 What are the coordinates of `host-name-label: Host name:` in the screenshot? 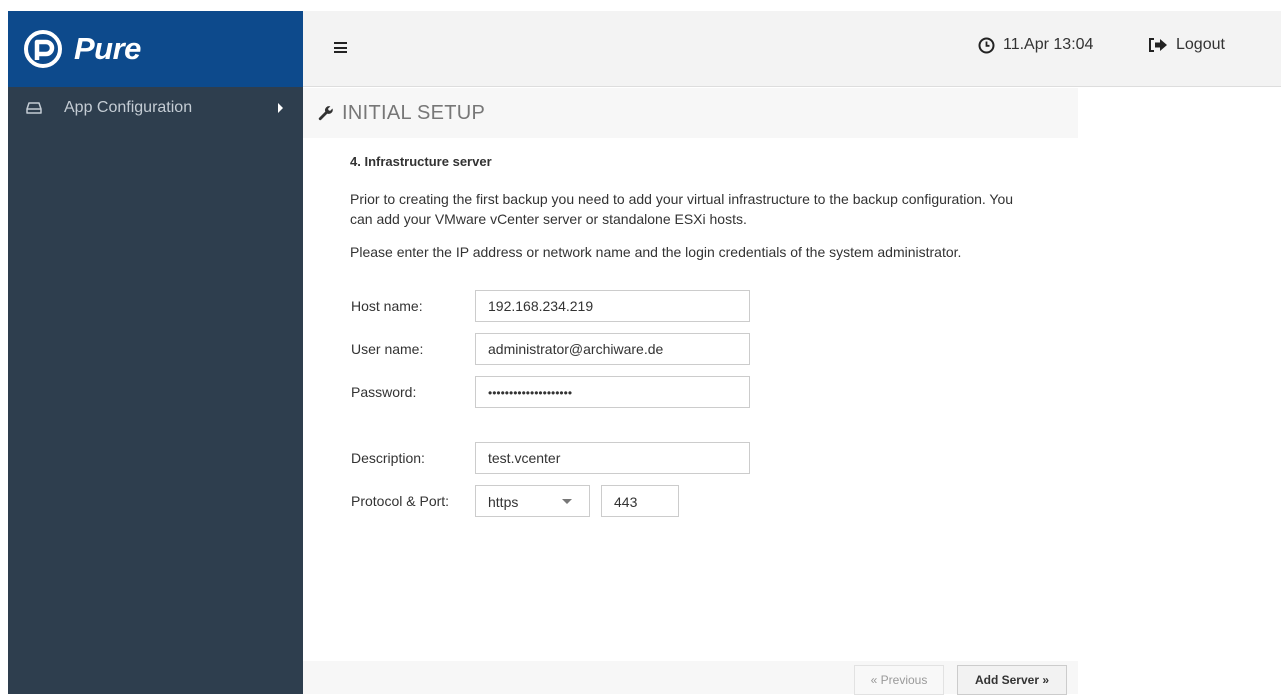 It's located at (387, 306).